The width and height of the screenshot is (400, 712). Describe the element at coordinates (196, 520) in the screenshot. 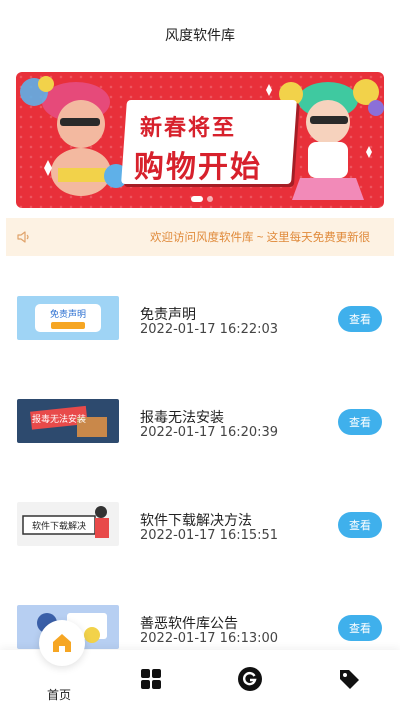

I see `item-title: 软件下载解决方法` at that location.